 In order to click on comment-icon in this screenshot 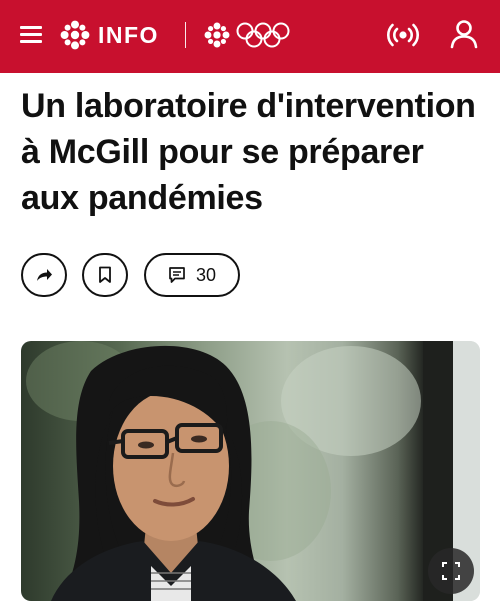, I will do `click(177, 275)`.